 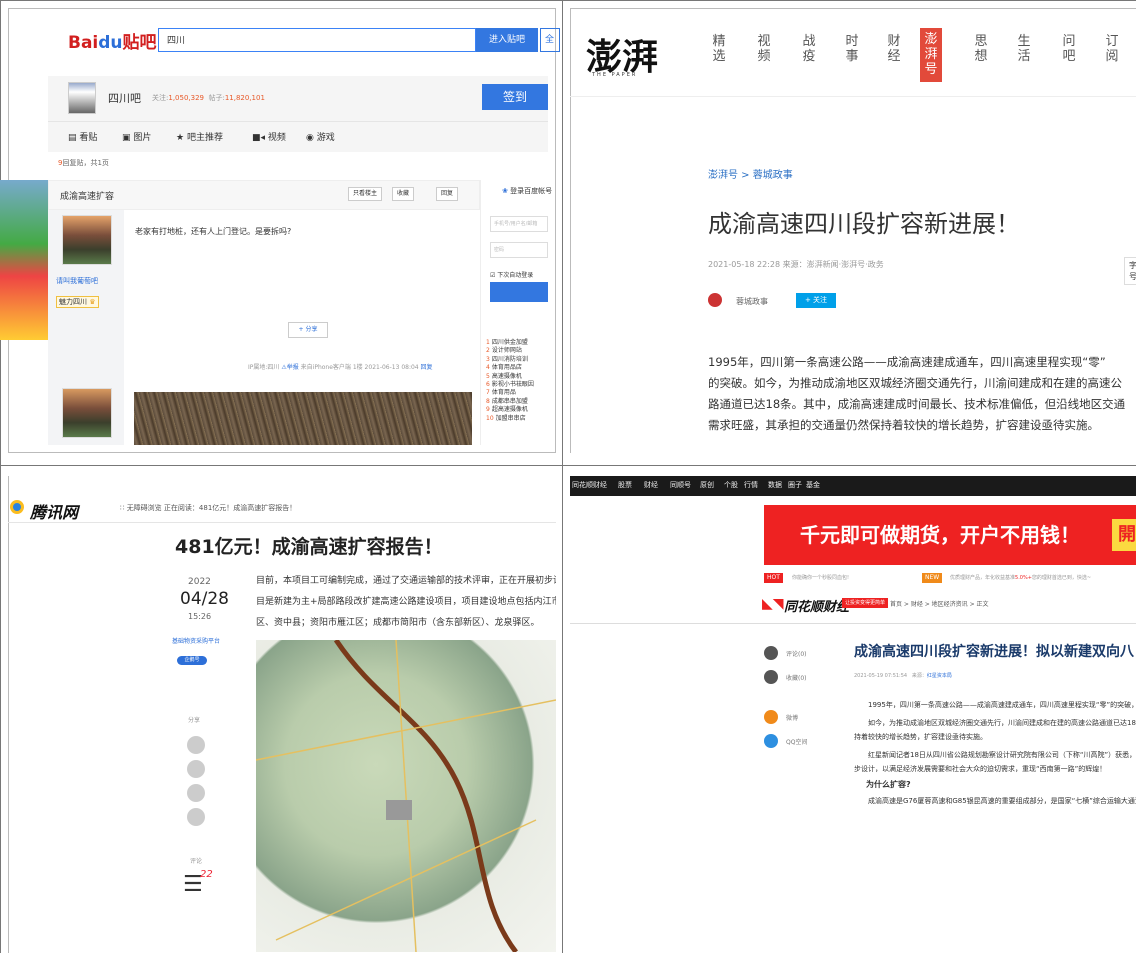 What do you see at coordinates (625, 485) in the screenshot?
I see `topnav-item: 股票` at bounding box center [625, 485].